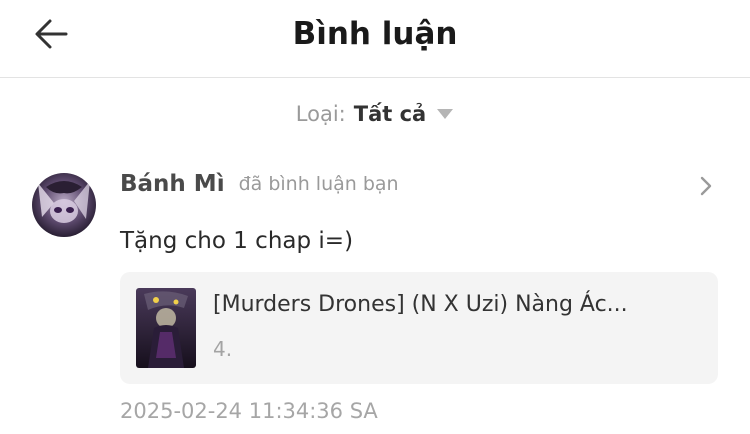  I want to click on comment-timestamp: 2025-02-24 11:34:36 SA, so click(249, 411).